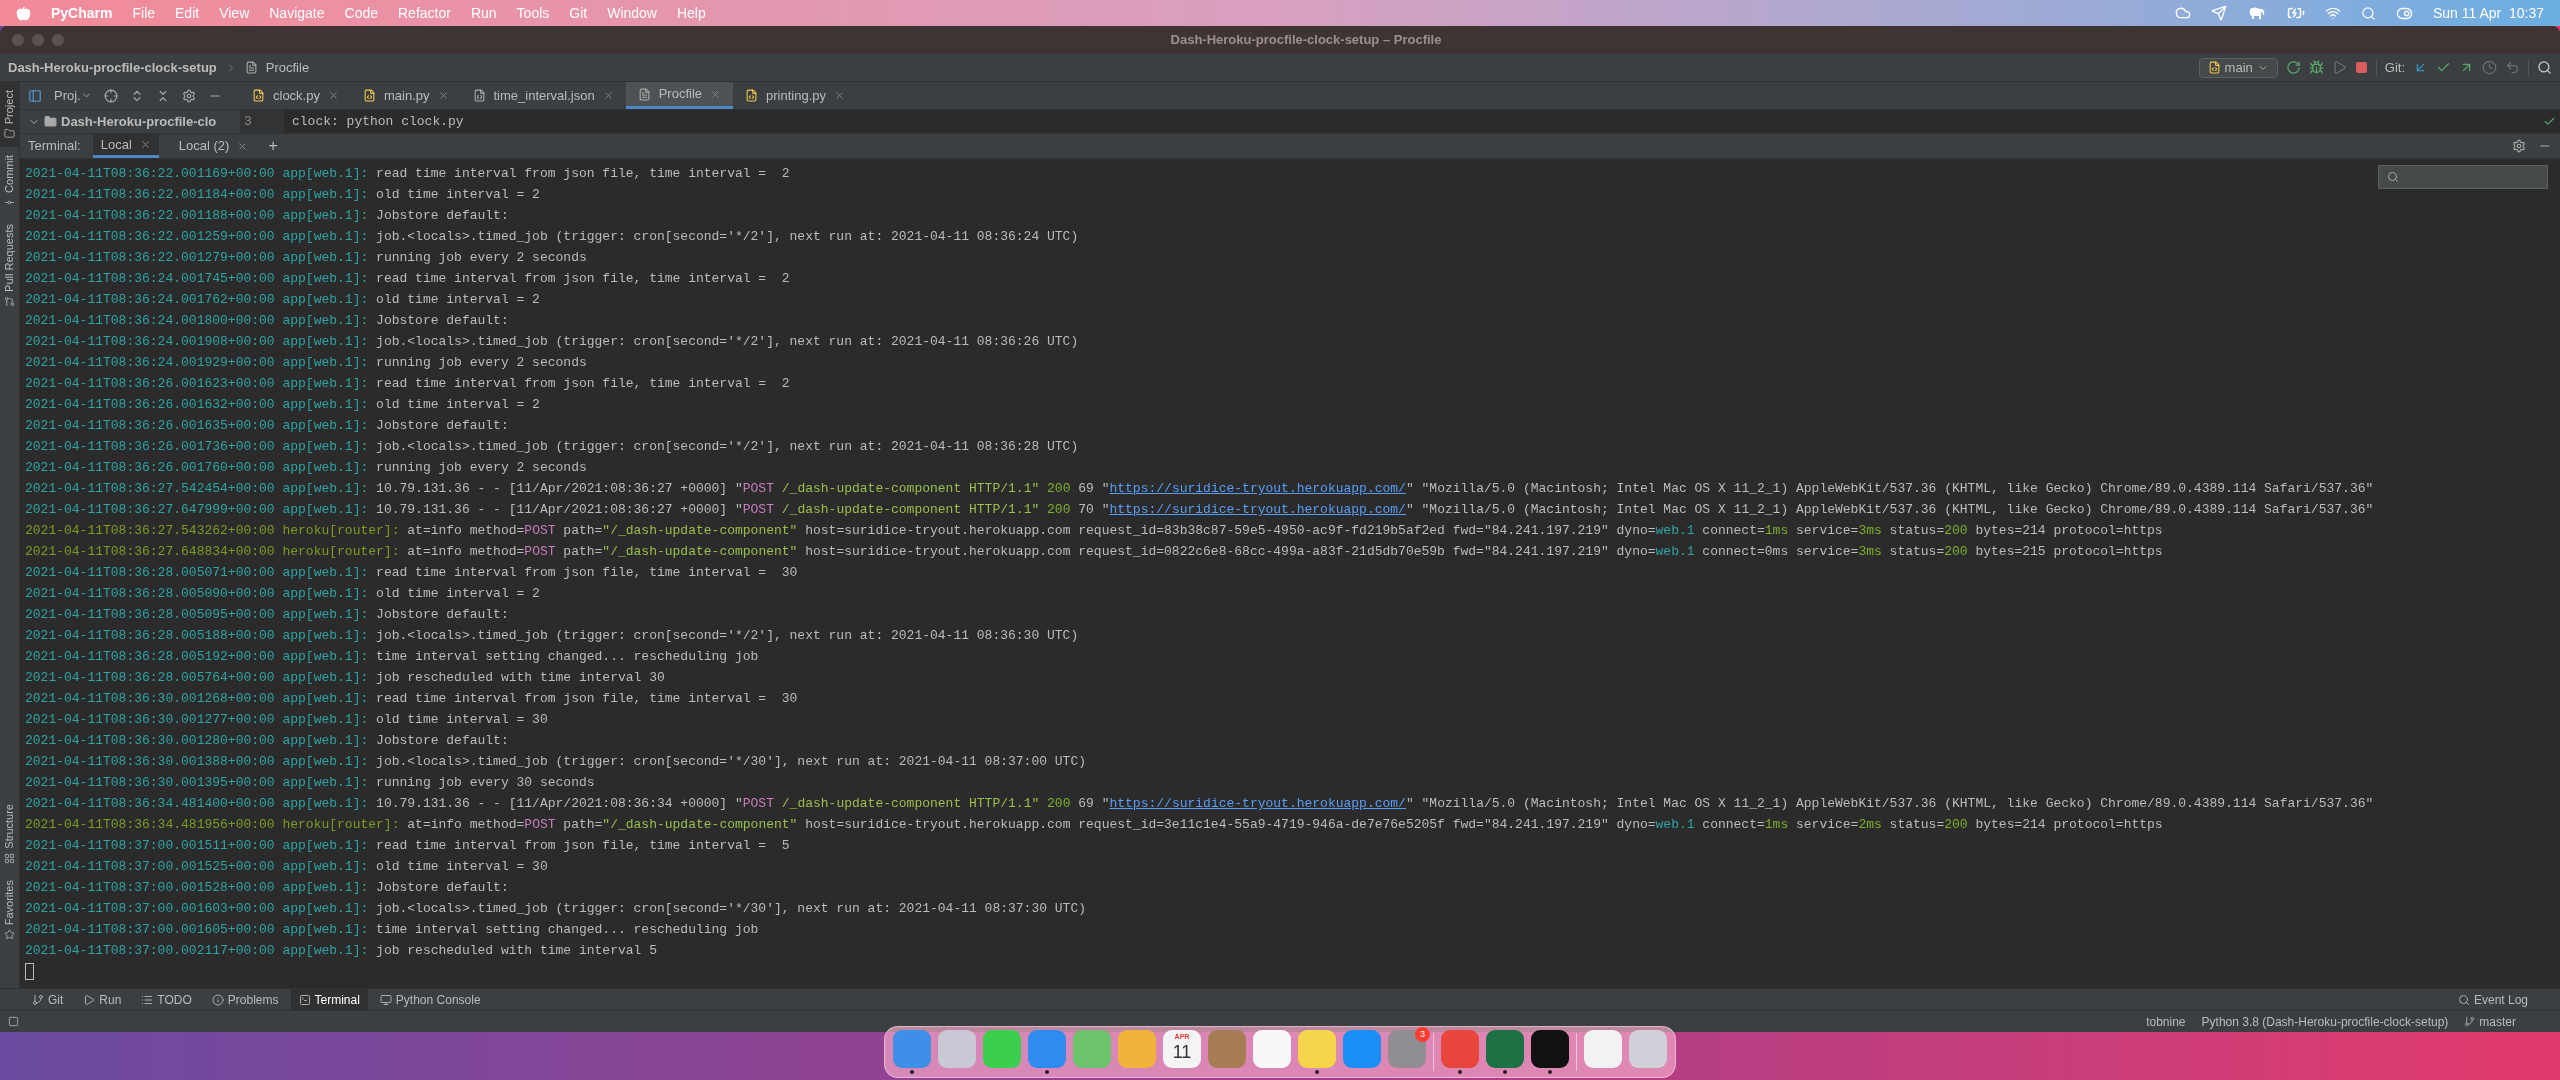 The width and height of the screenshot is (2560, 1080). What do you see at coordinates (287, 67) in the screenshot?
I see `breadcrumb-item: Procfile` at bounding box center [287, 67].